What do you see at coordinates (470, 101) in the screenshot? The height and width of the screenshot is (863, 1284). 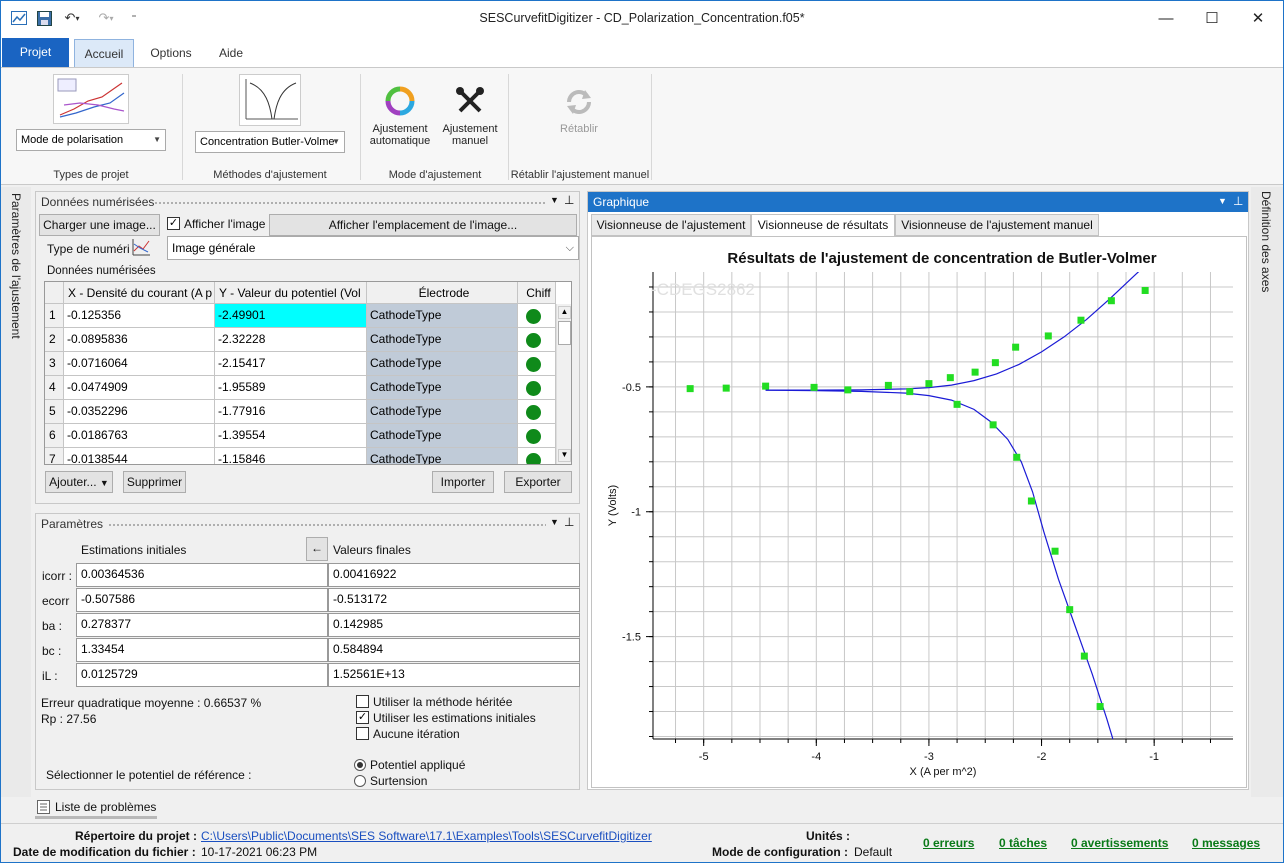 I see `wrench-icon` at bounding box center [470, 101].